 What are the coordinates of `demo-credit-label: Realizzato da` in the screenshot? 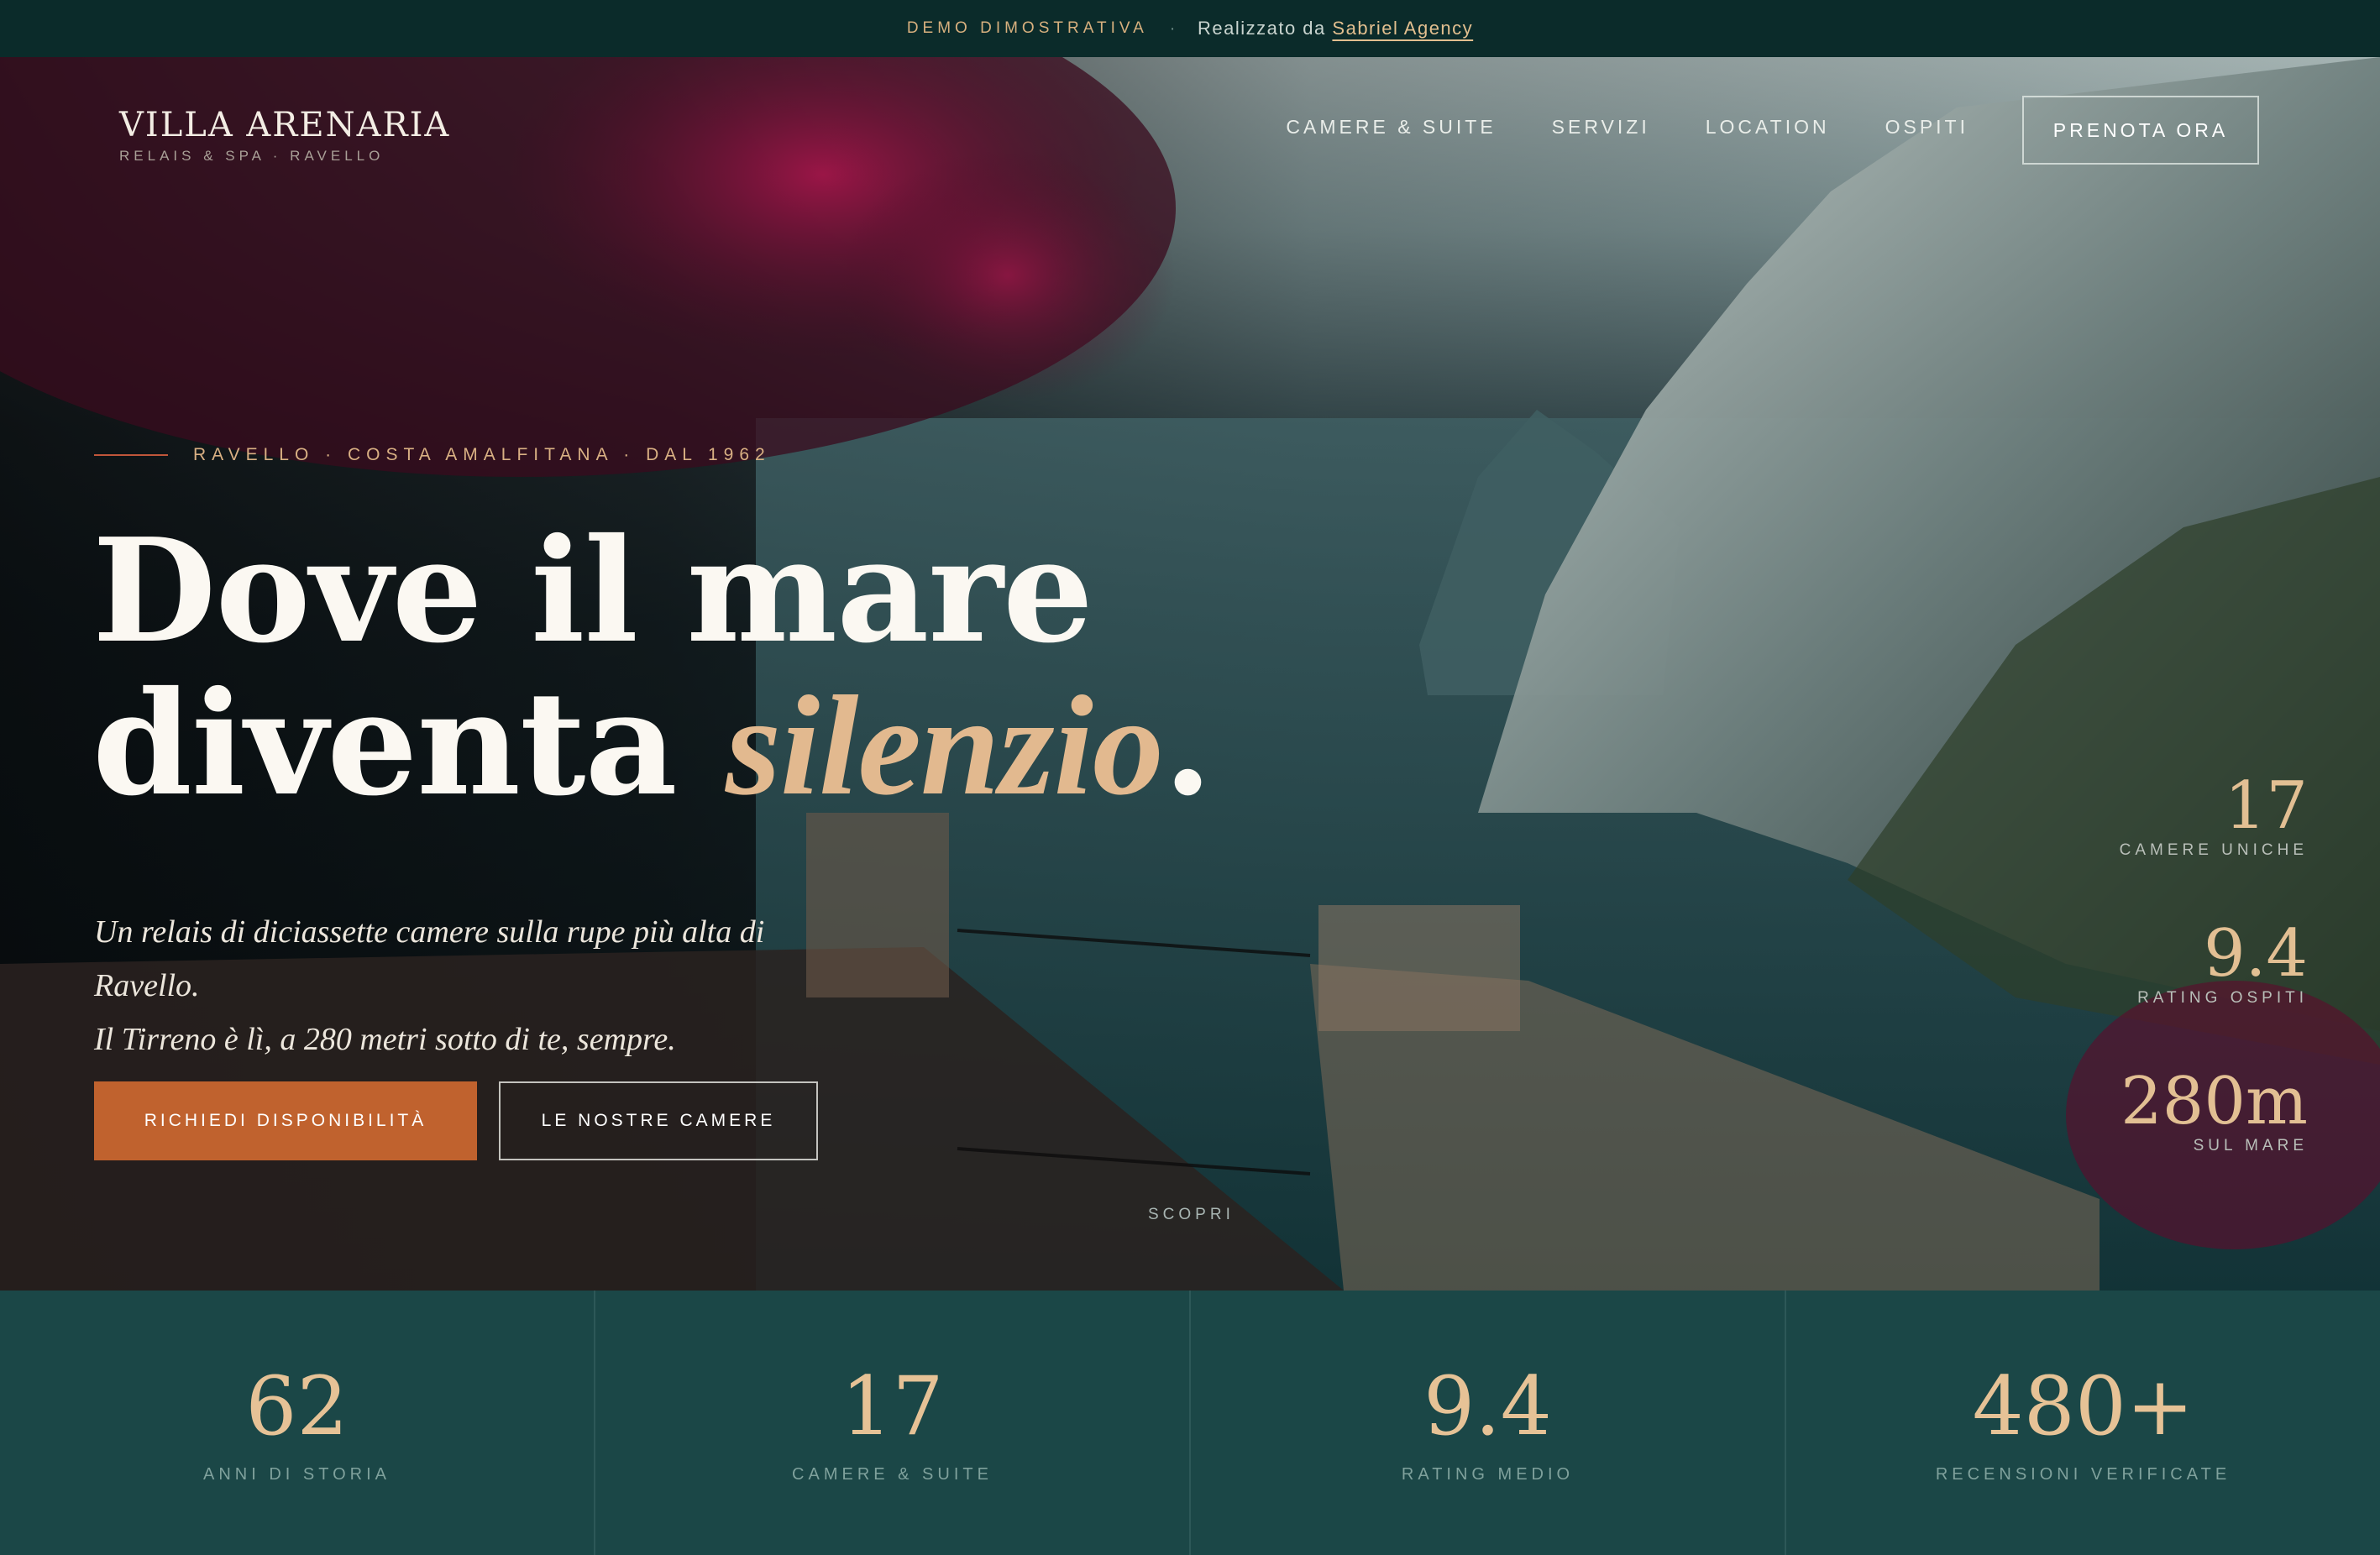 It's located at (1261, 28).